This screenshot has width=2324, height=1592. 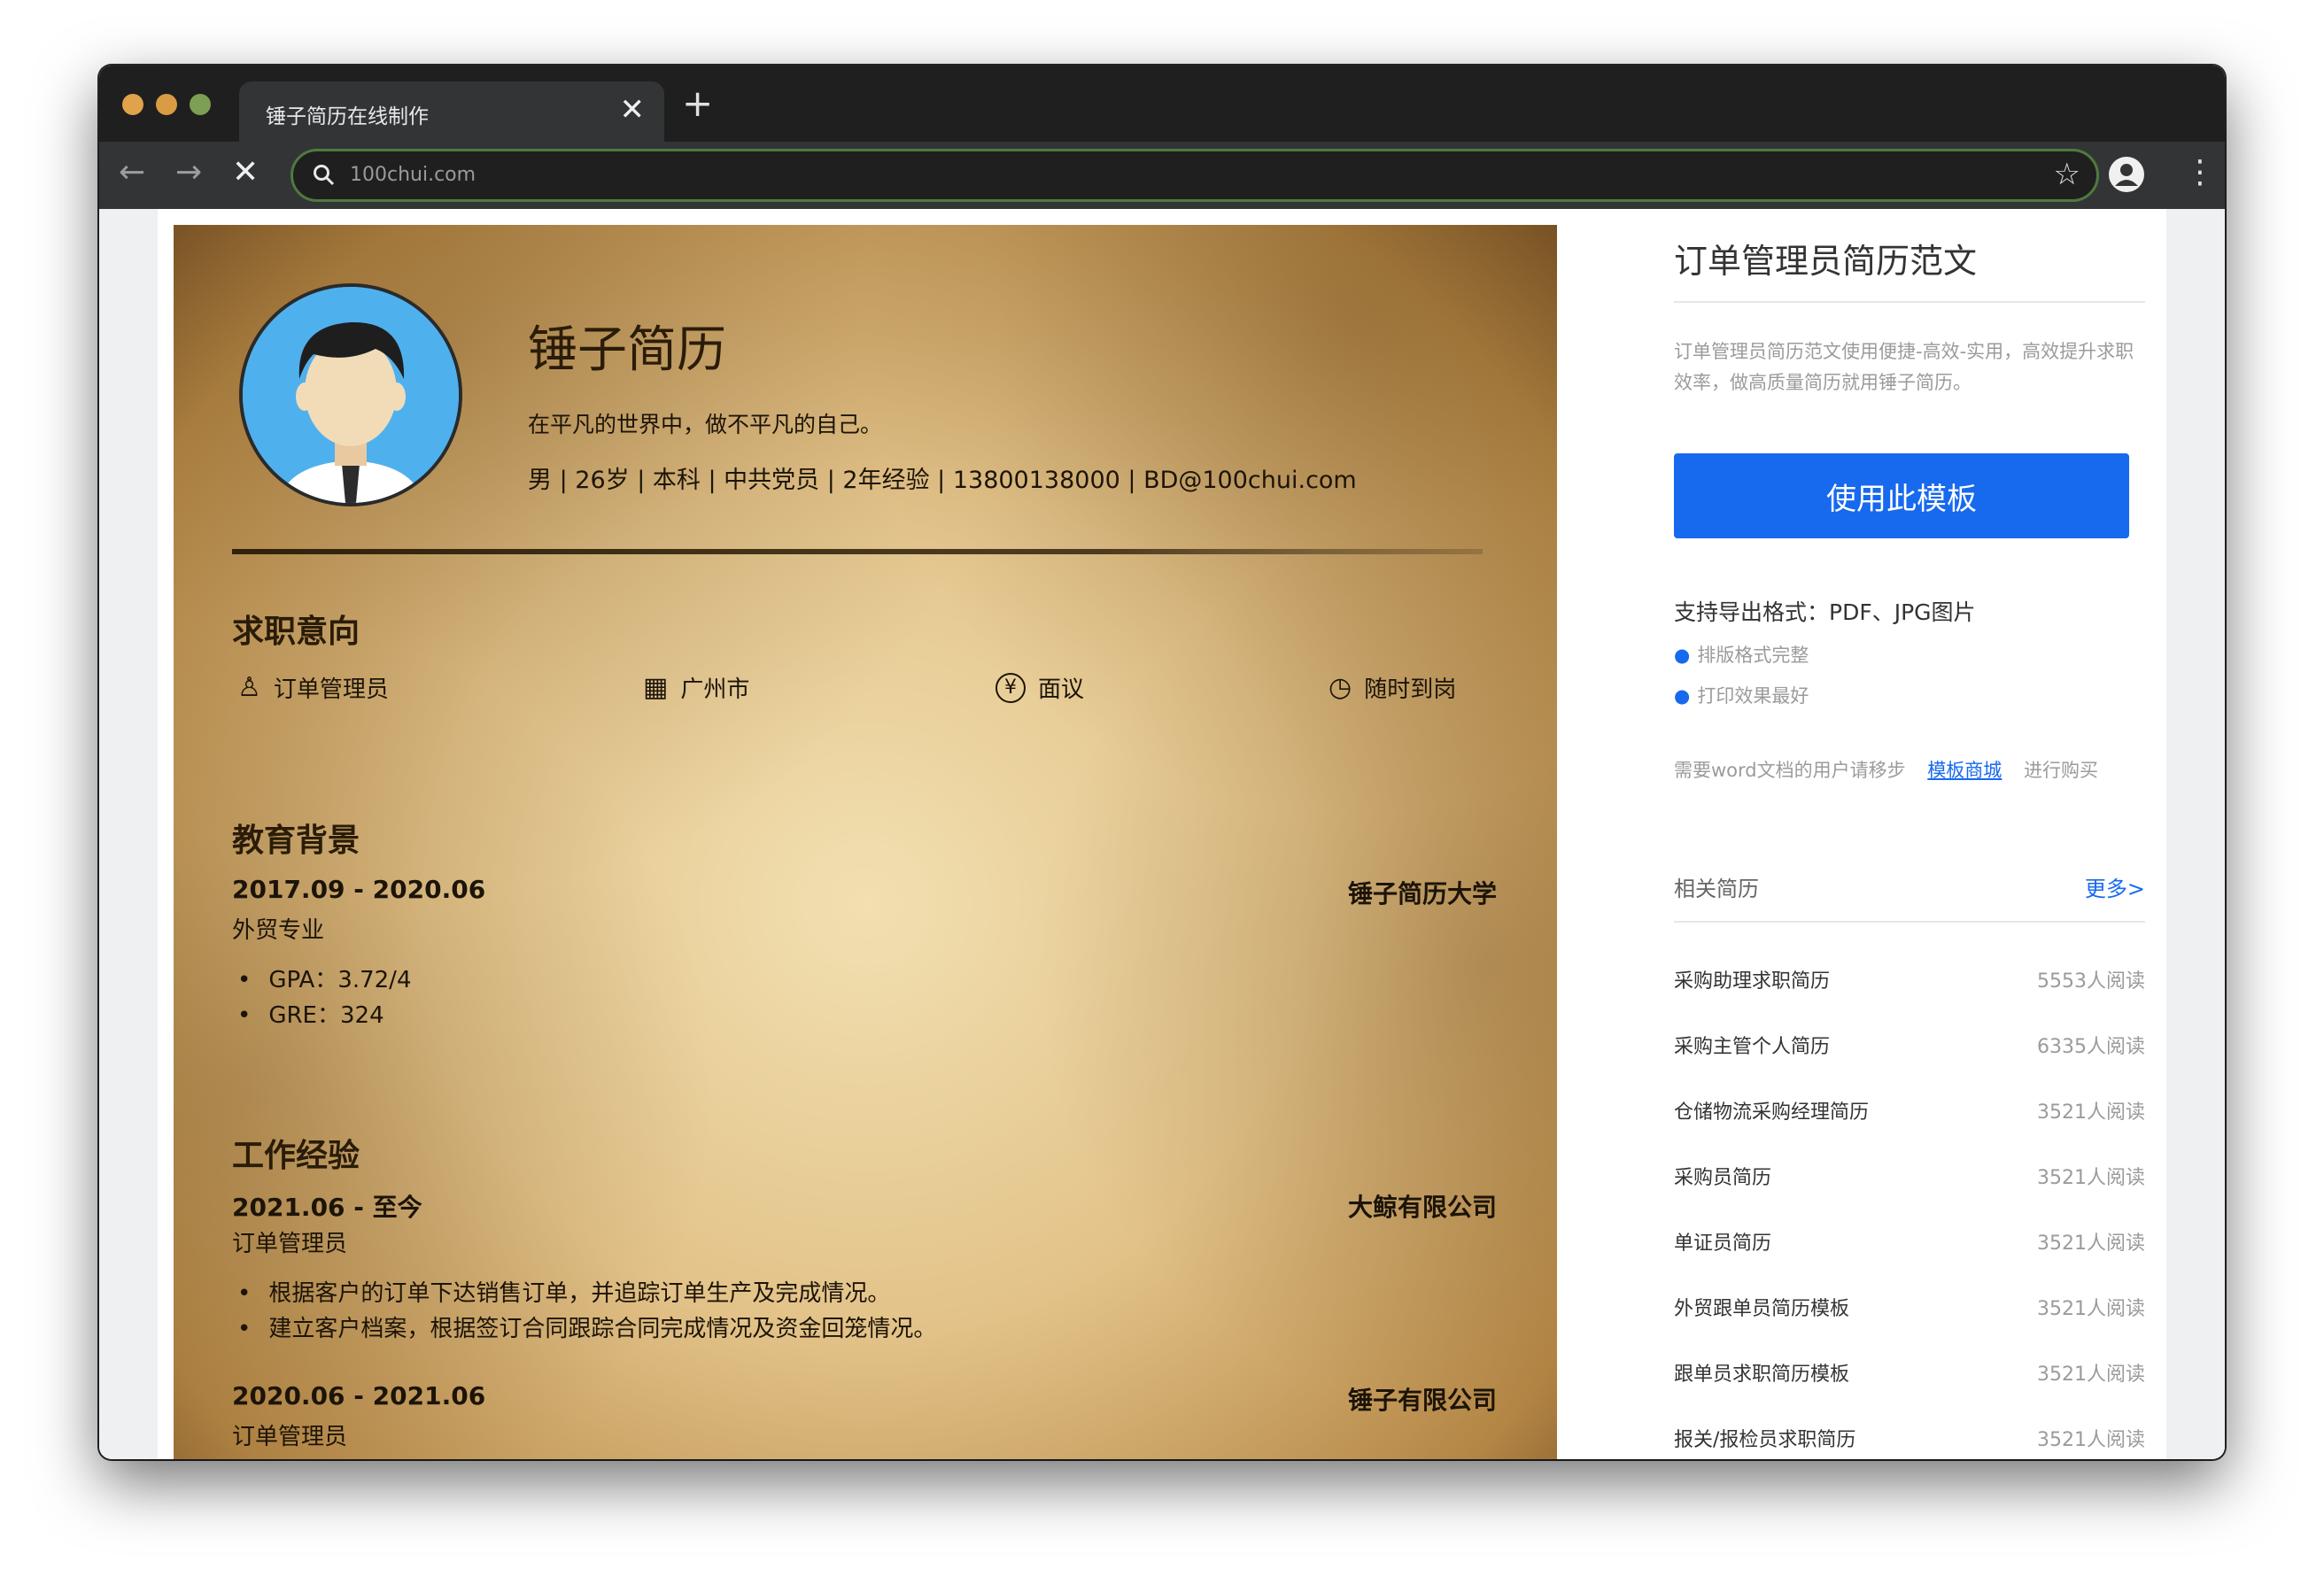 What do you see at coordinates (1909, 1310) in the screenshot?
I see `related-resume-item: 外贸跟单员简历模板 3521人阅读` at bounding box center [1909, 1310].